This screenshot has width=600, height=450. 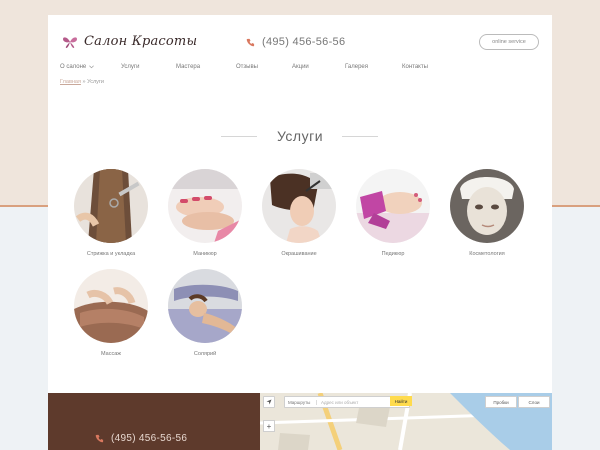 I want to click on chevron-down-icon, so click(x=92, y=67).